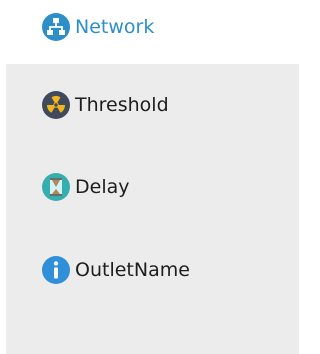 Image resolution: width=320 pixels, height=354 pixels. What do you see at coordinates (56, 187) in the screenshot?
I see `hourglass-icon` at bounding box center [56, 187].